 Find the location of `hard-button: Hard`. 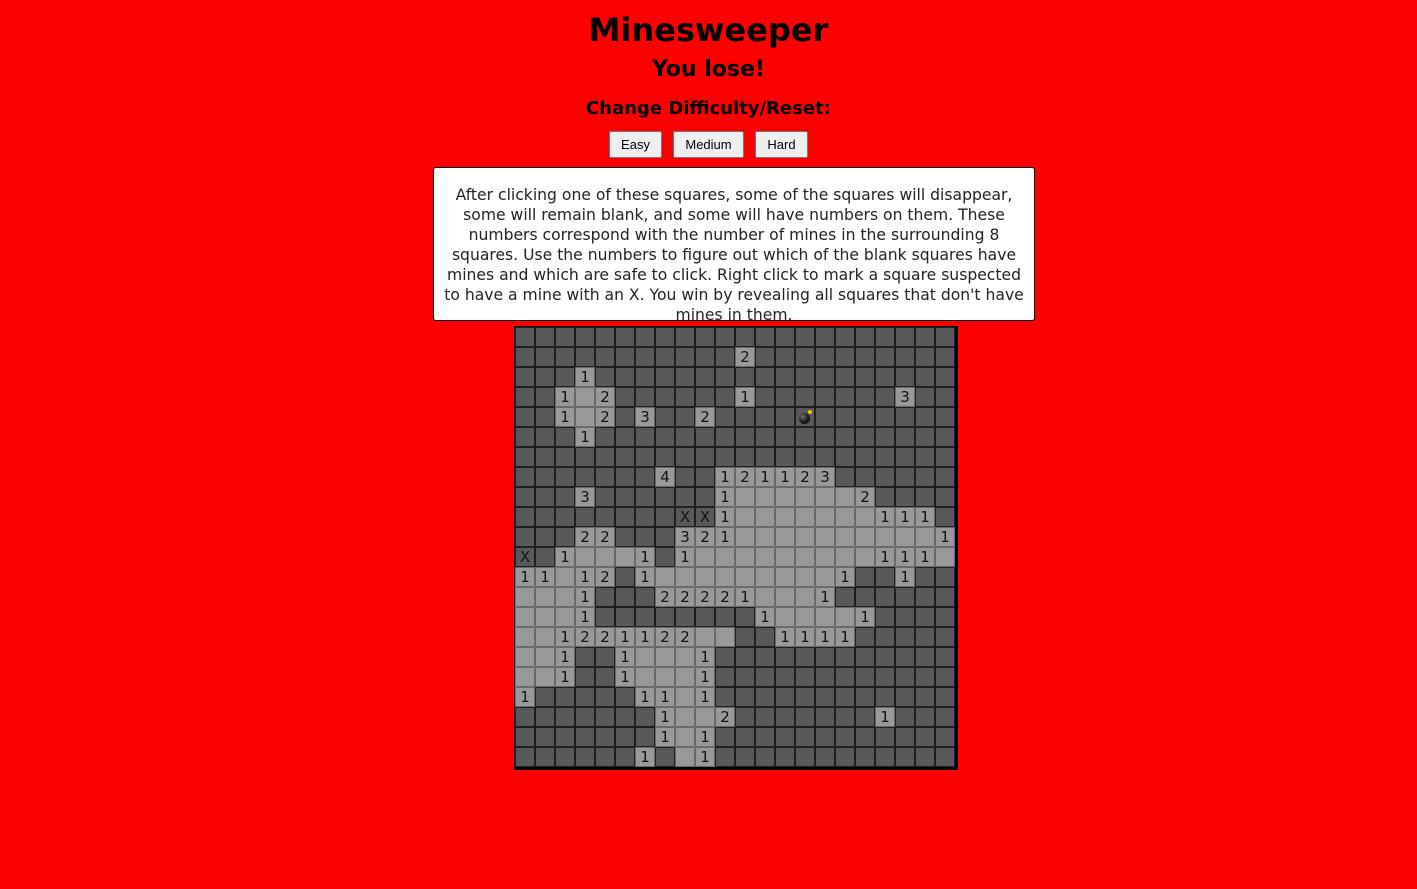

hard-button: Hard is located at coordinates (781, 144).